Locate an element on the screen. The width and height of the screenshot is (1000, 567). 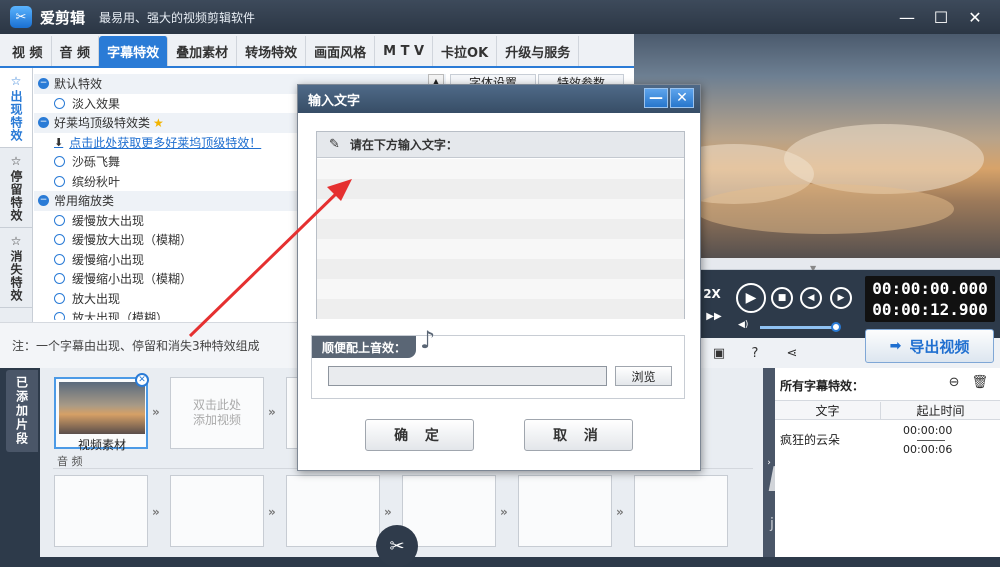
watermark-brand: Baidu 经验 is located at coordinates (862, 480).